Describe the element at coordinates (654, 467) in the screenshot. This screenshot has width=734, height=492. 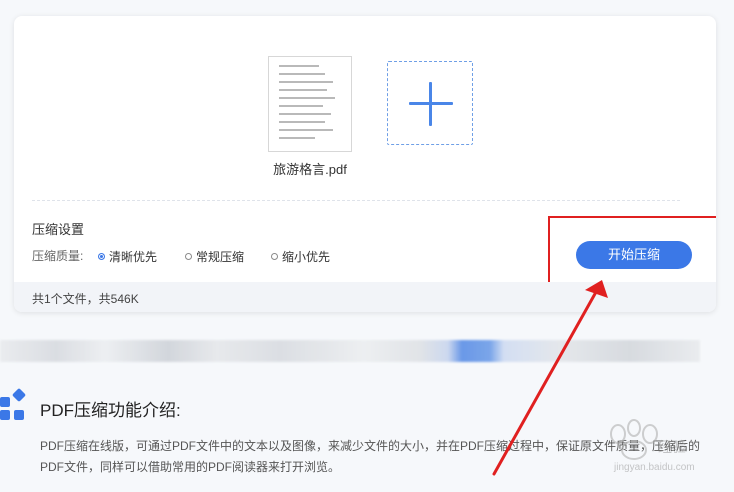
I see `watermark-url: jingyan.baidu.com` at that location.